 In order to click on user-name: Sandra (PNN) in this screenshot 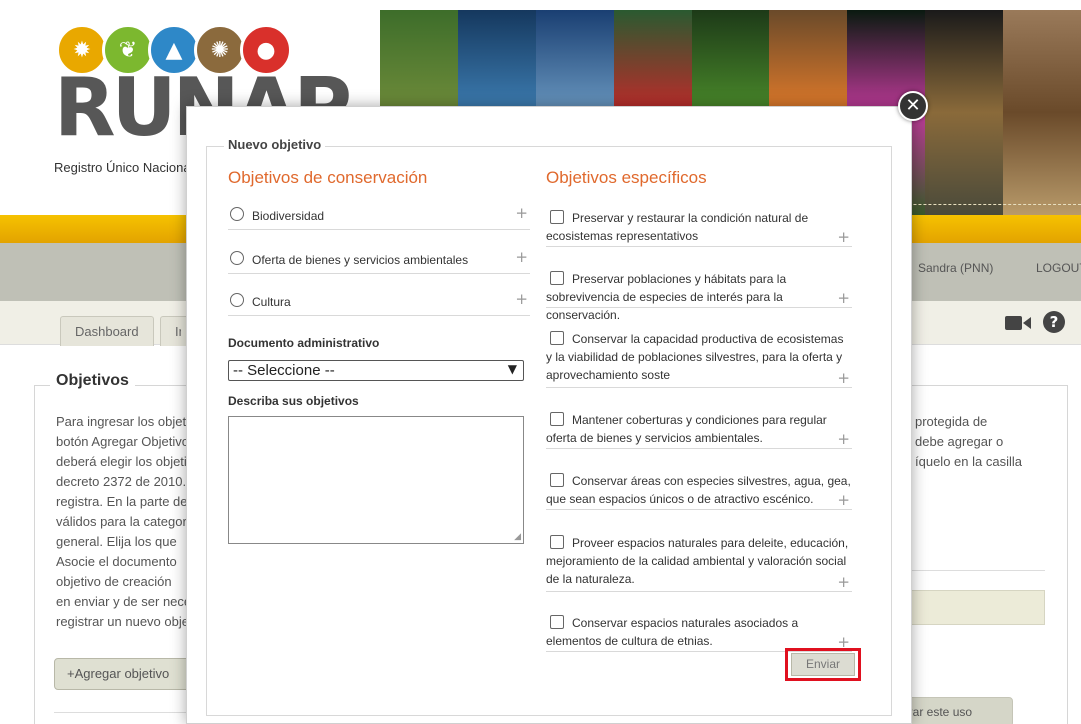, I will do `click(956, 268)`.